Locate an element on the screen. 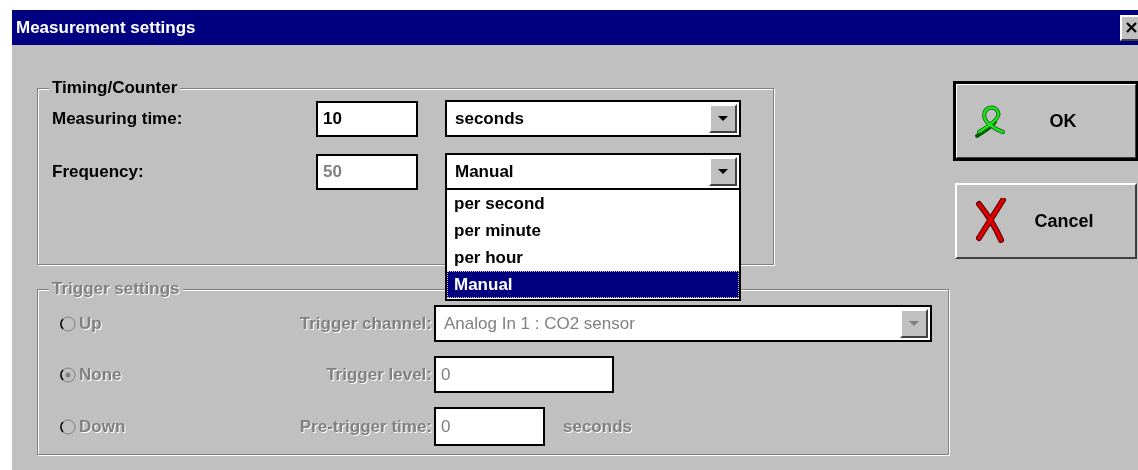 The image size is (1138, 470). field-label: Measuring time: is located at coordinates (118, 118).